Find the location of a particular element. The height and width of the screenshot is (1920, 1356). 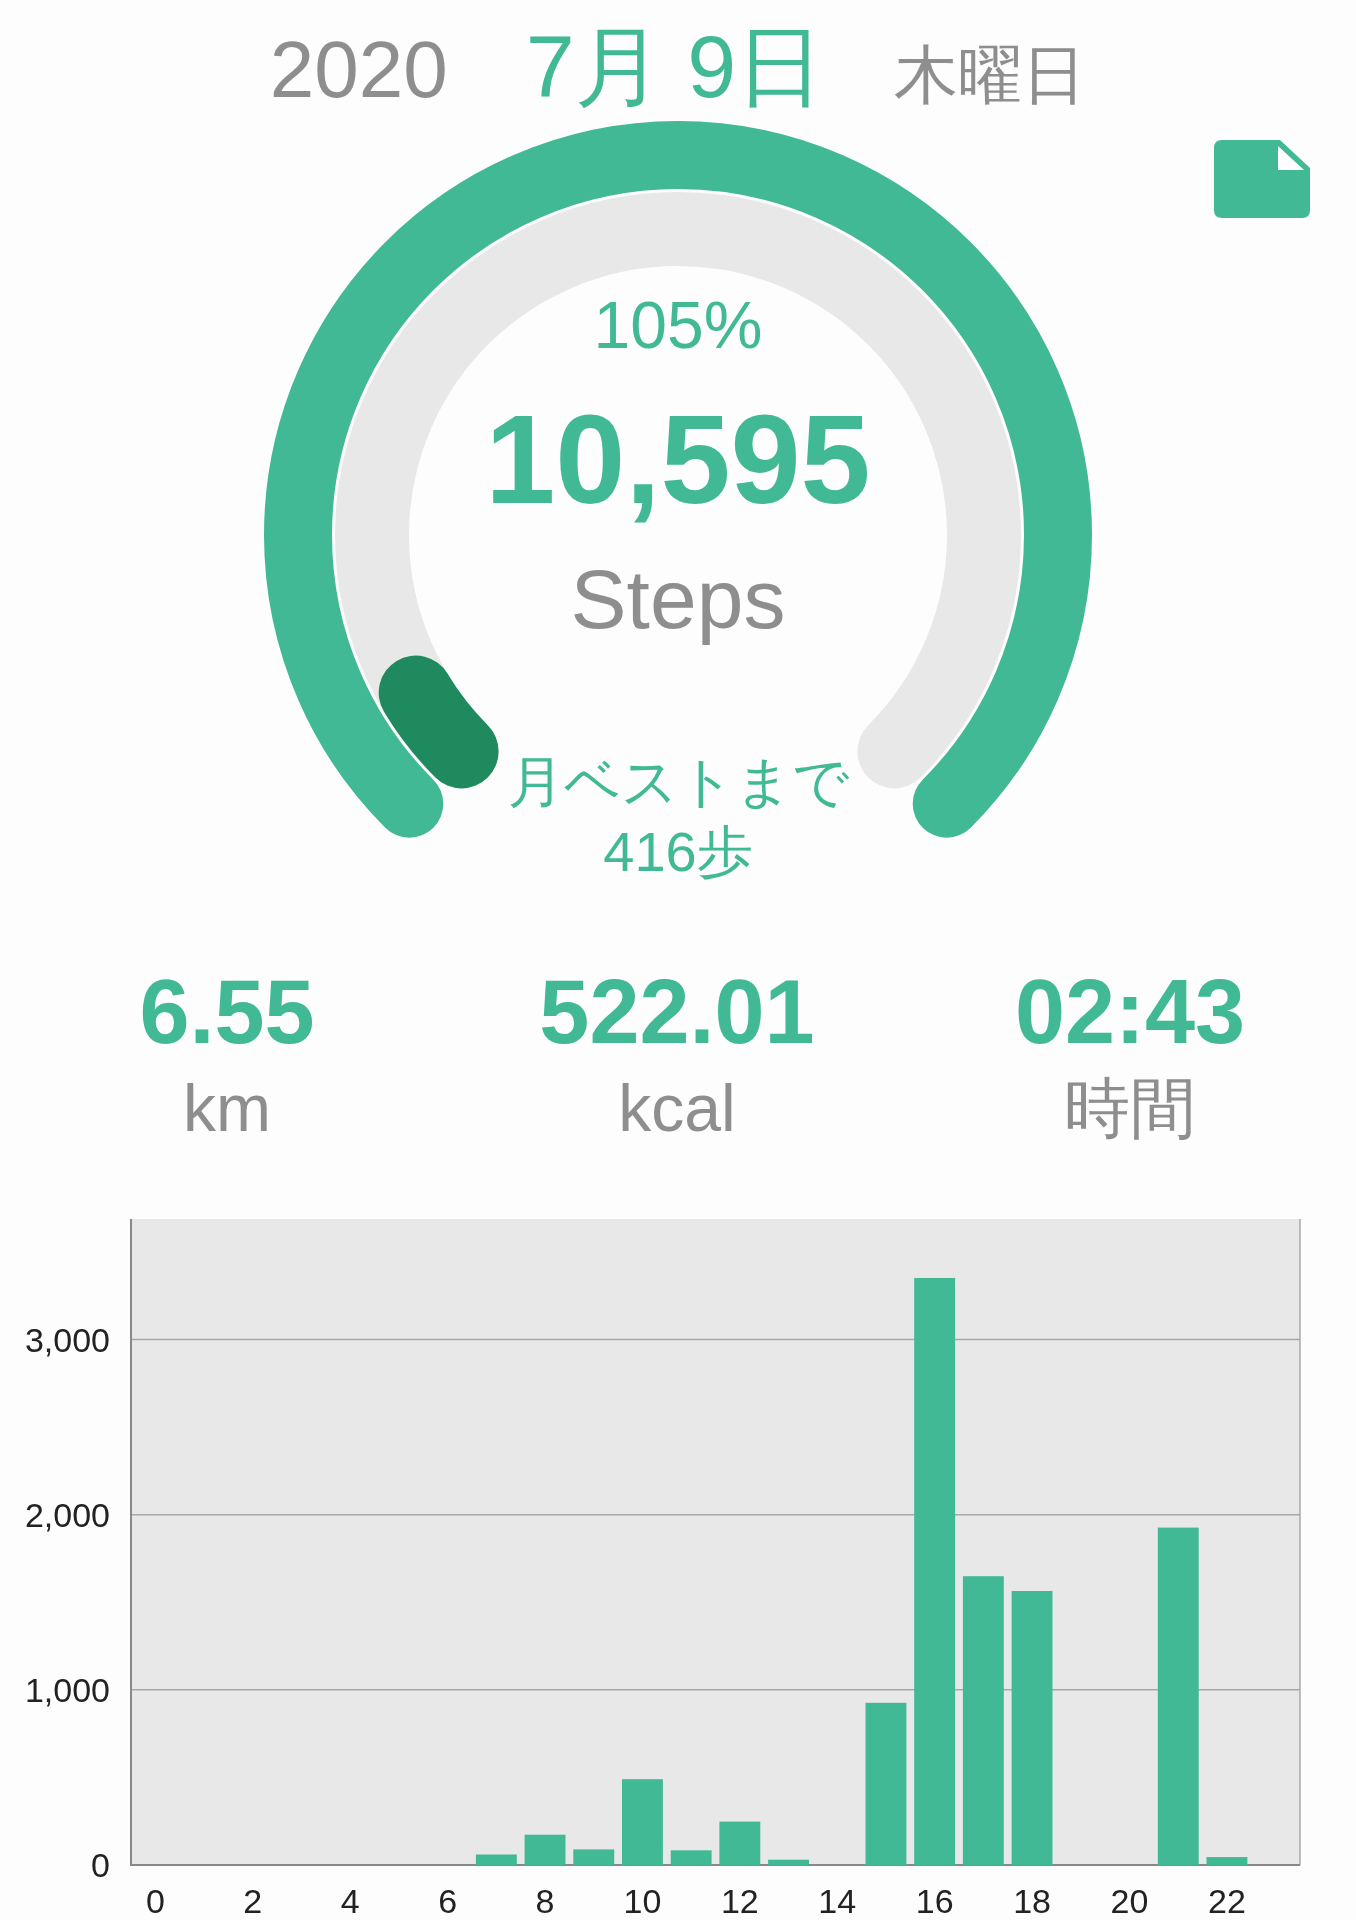

y-axis-label: 2,000 is located at coordinates (67, 1514).